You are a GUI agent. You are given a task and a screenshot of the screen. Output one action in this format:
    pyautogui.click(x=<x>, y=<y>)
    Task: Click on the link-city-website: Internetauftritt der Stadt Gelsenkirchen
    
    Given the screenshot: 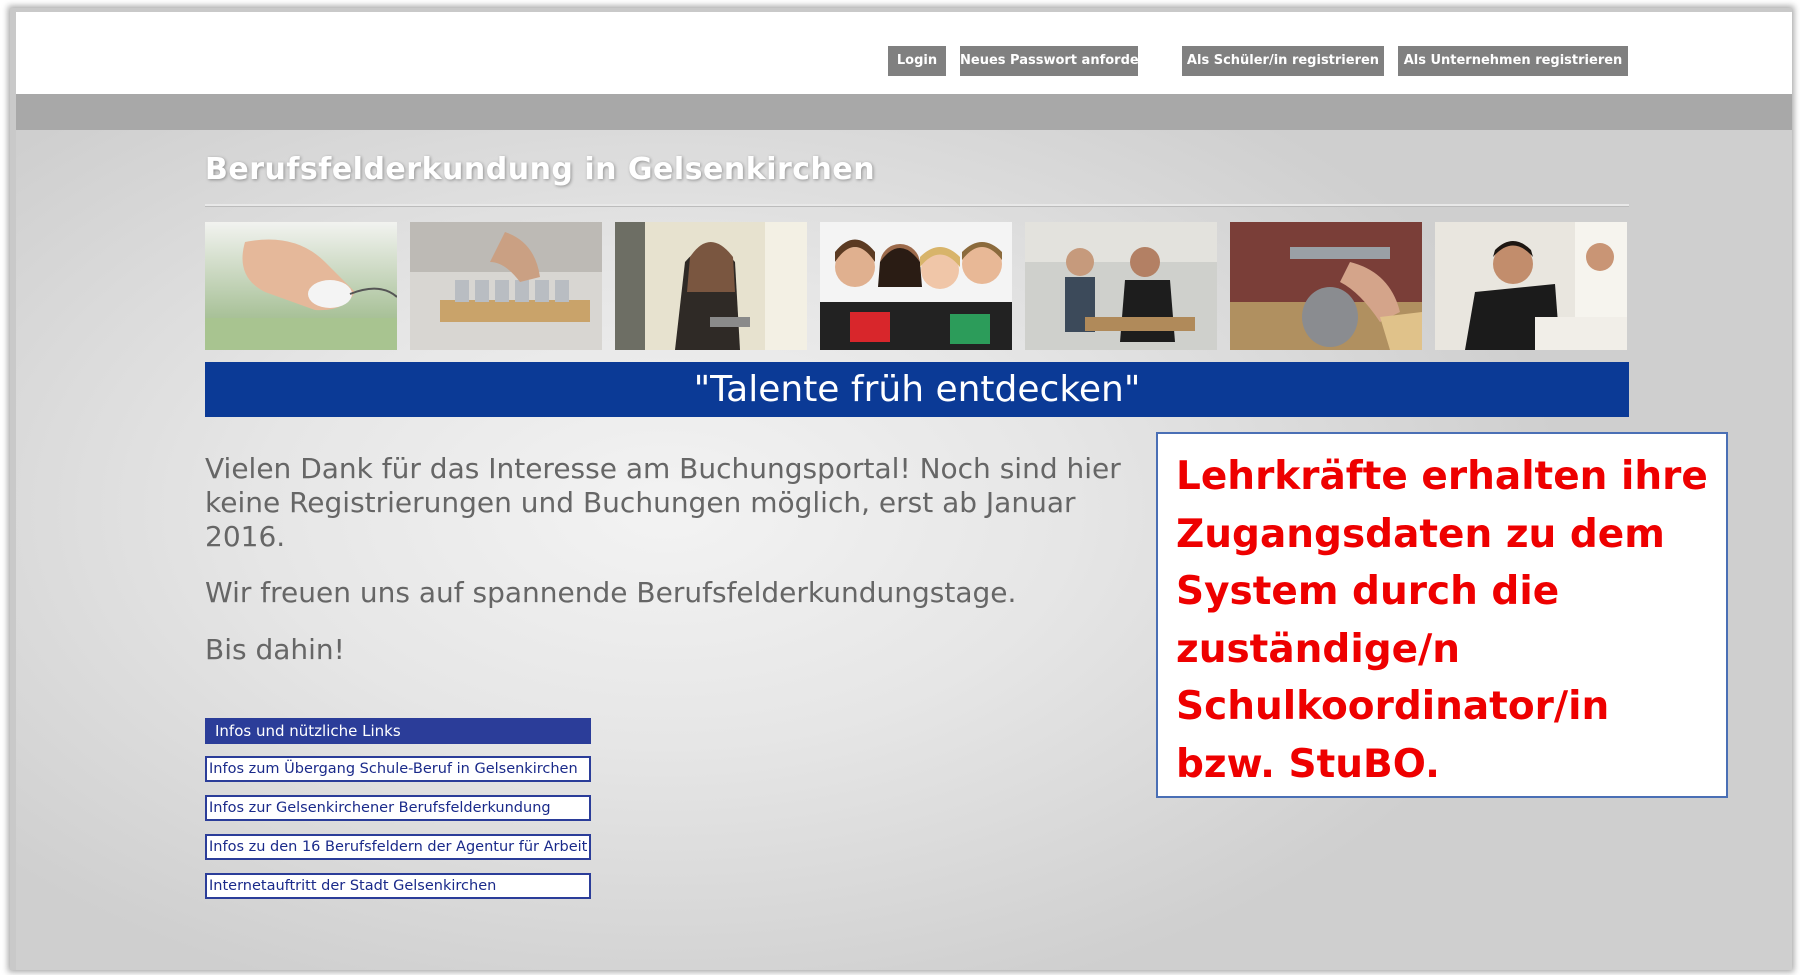 What is the action you would take?
    pyautogui.click(x=398, y=886)
    